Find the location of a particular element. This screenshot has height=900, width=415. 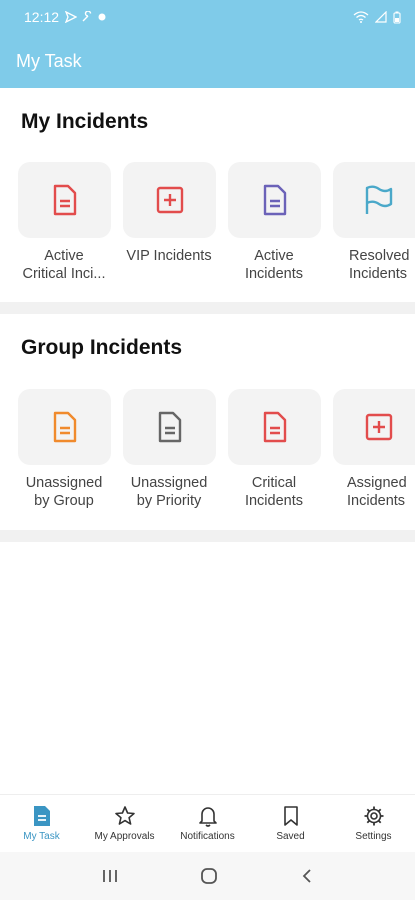

status-bar: 12:12 is located at coordinates (207, 17).